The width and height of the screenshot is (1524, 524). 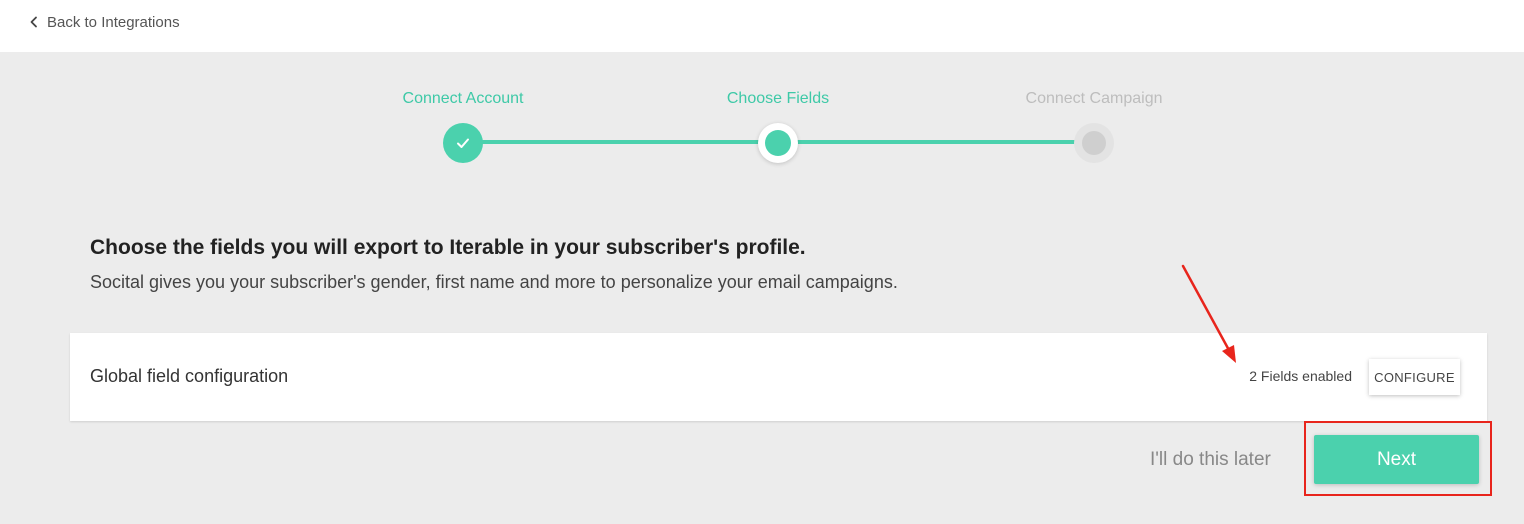 I want to click on step-label-connect-campaign: Connect Campaign, so click(x=1094, y=98).